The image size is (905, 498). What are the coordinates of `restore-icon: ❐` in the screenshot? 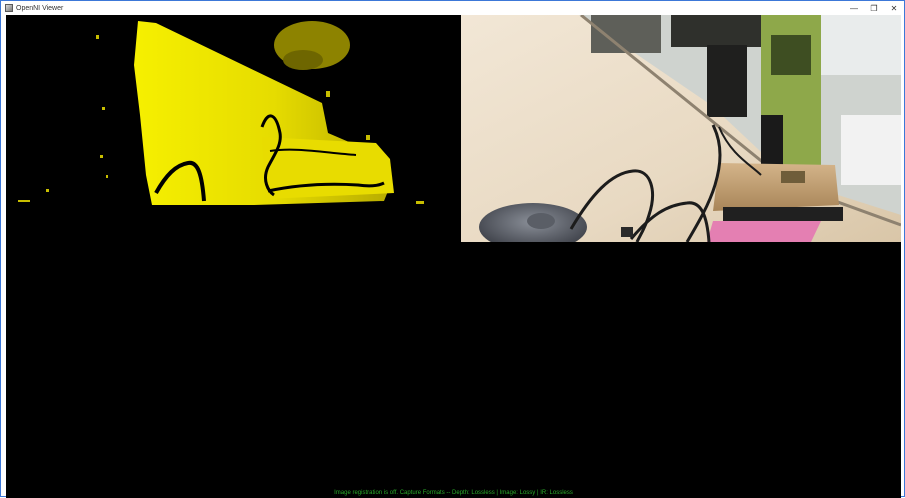 It's located at (874, 8).